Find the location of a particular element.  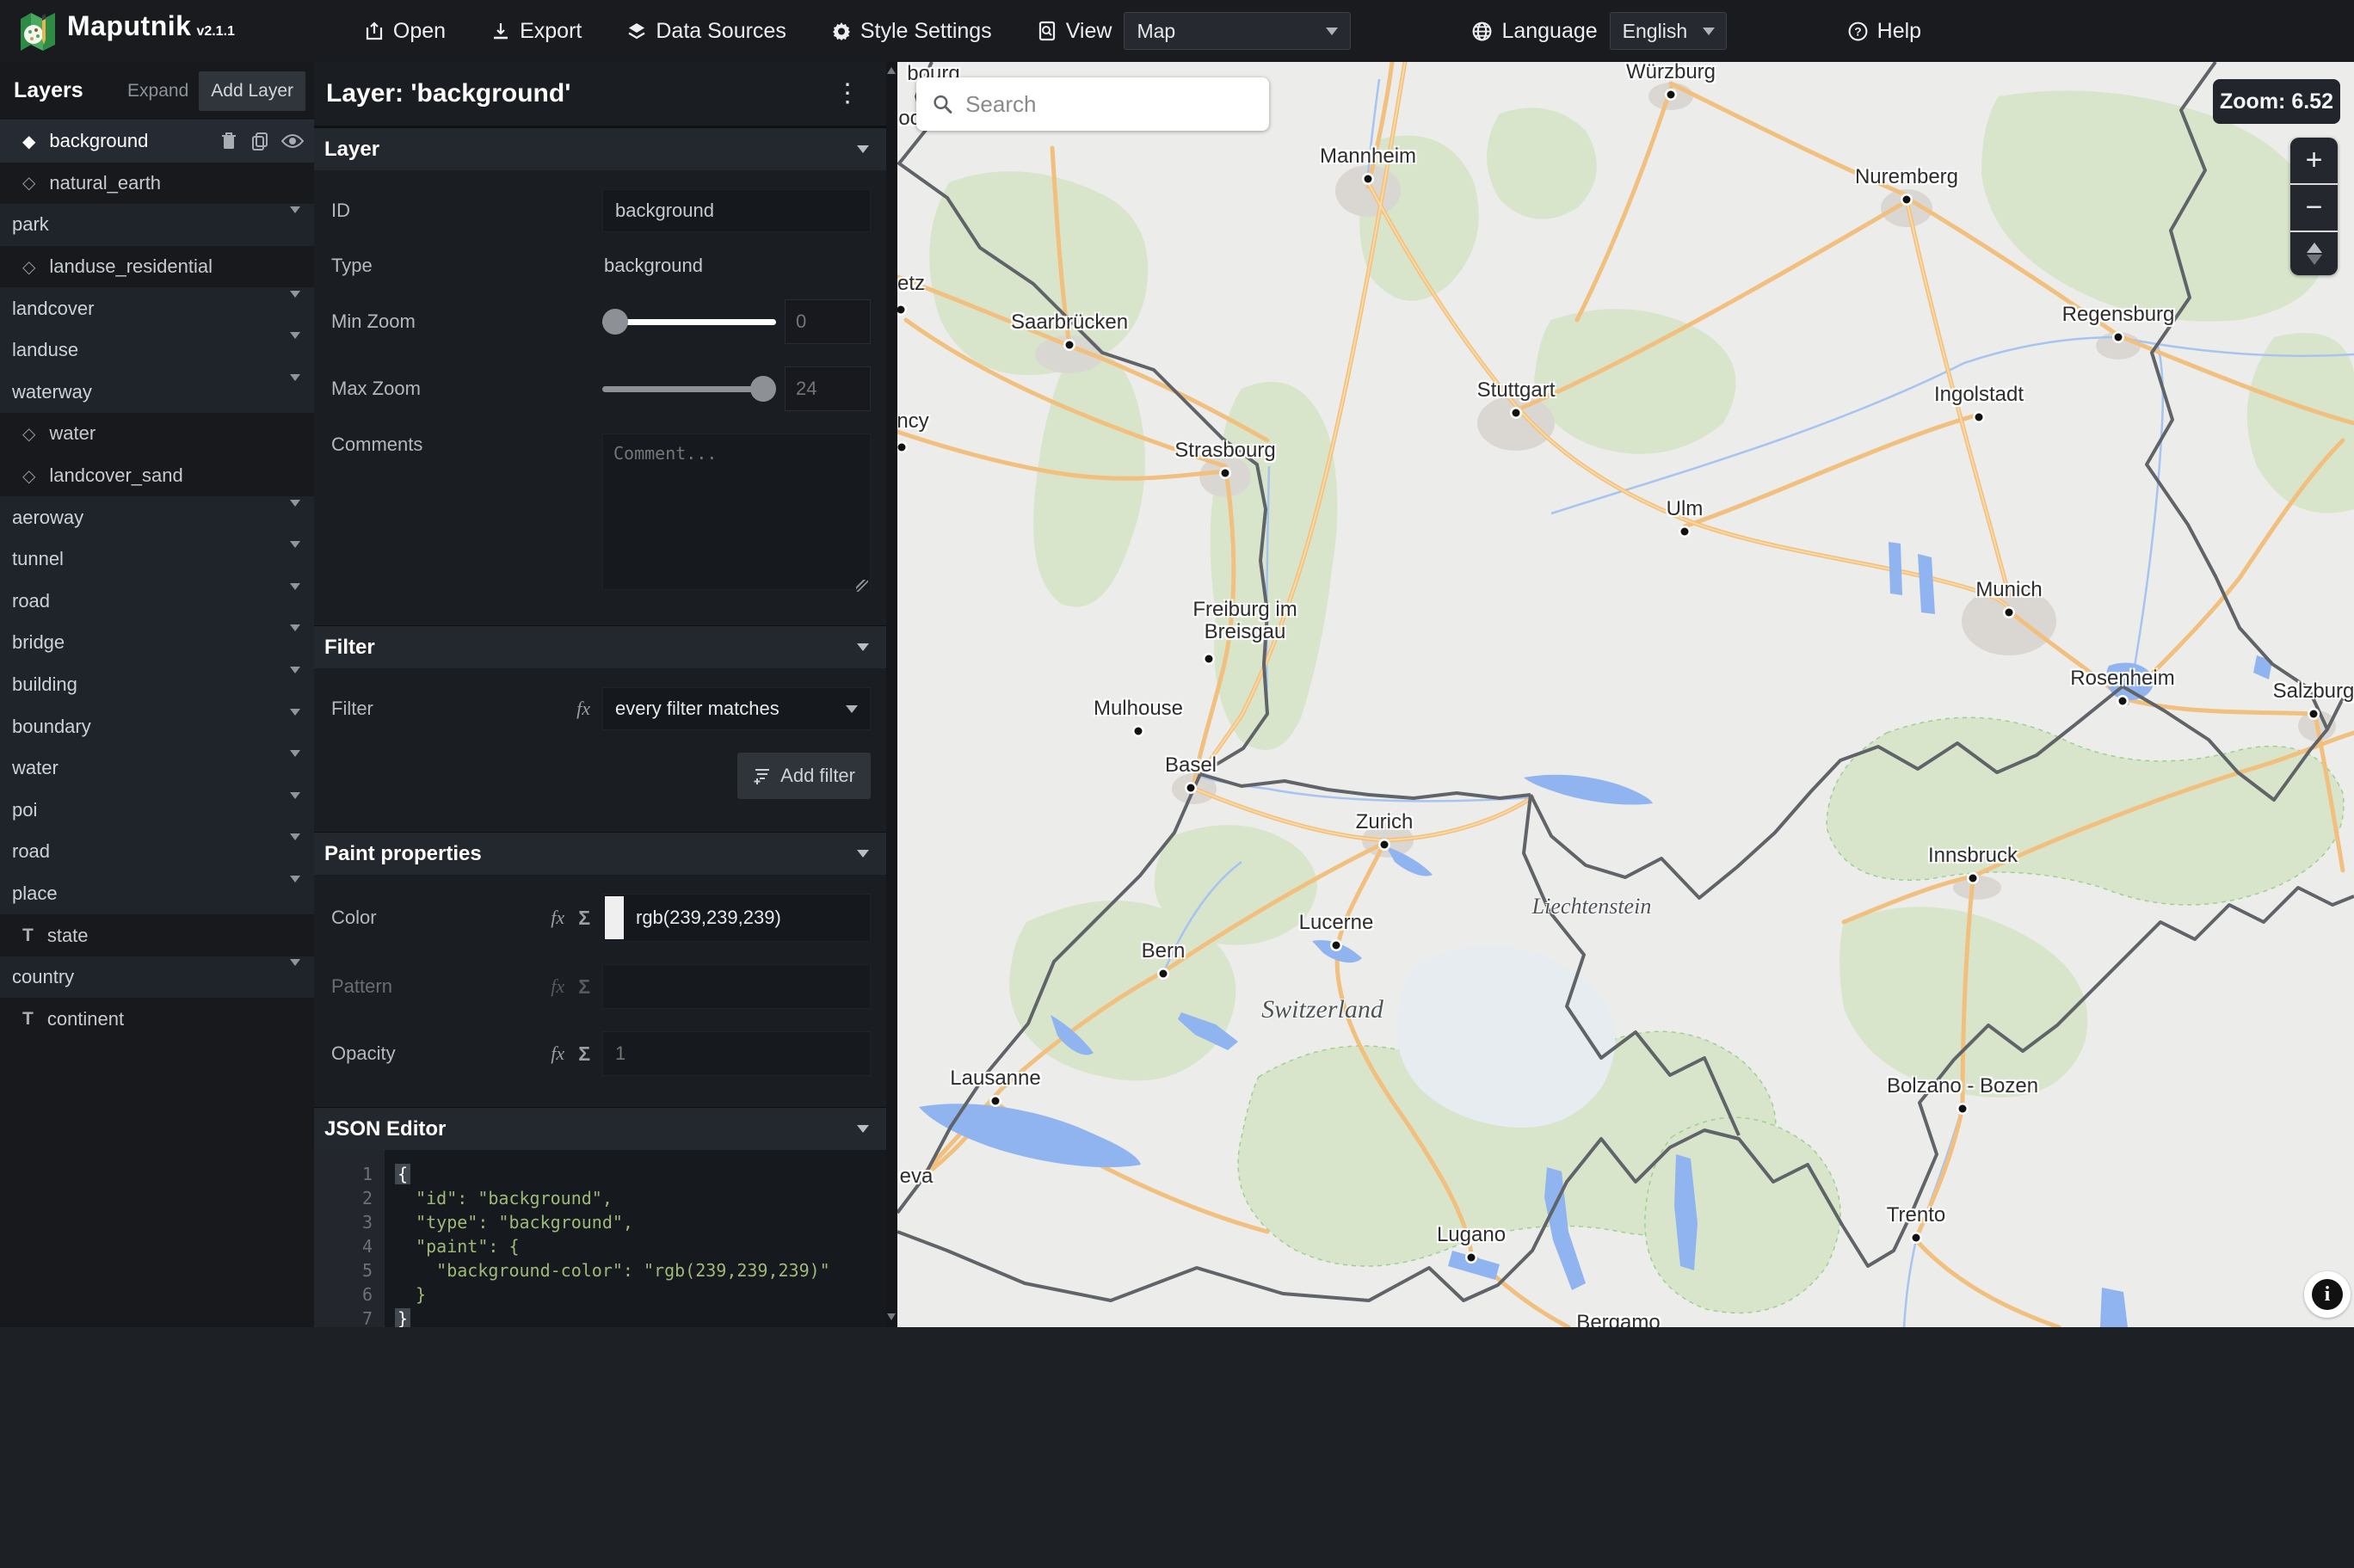

layer-list-item-landuse_residential: ◇ landuse_residential is located at coordinates (157, 266).